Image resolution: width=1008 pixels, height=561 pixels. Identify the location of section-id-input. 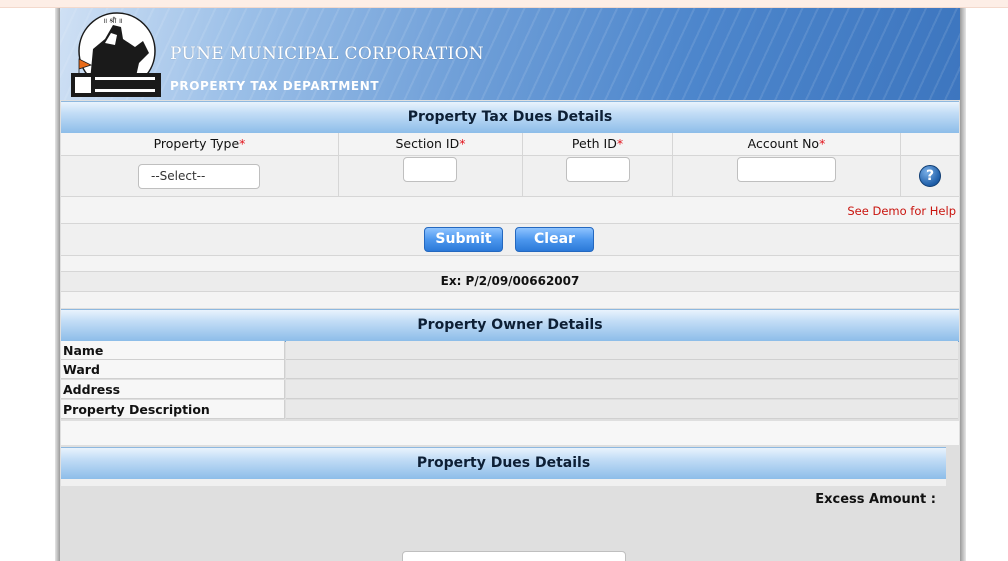
(430, 169).